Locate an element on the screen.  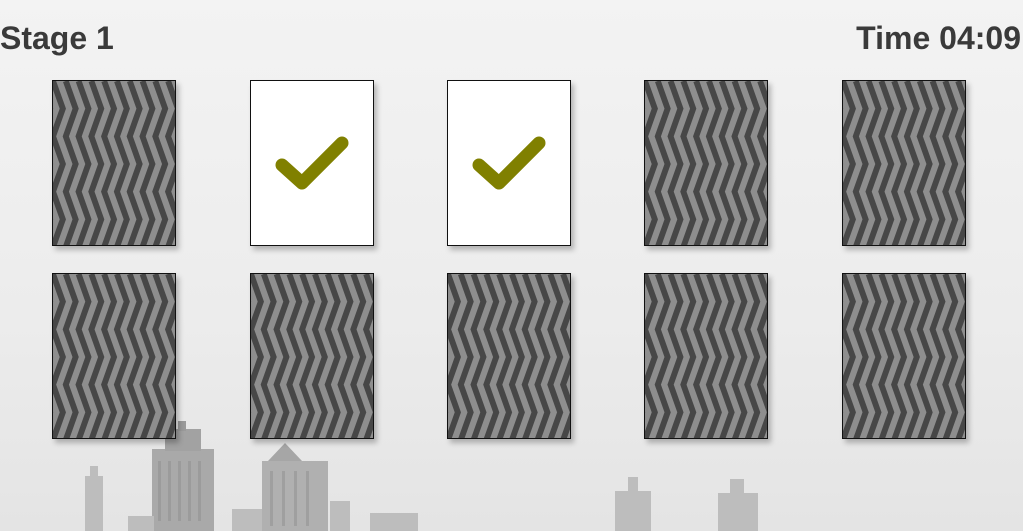
timer-label: Time 04:09 is located at coordinates (938, 38).